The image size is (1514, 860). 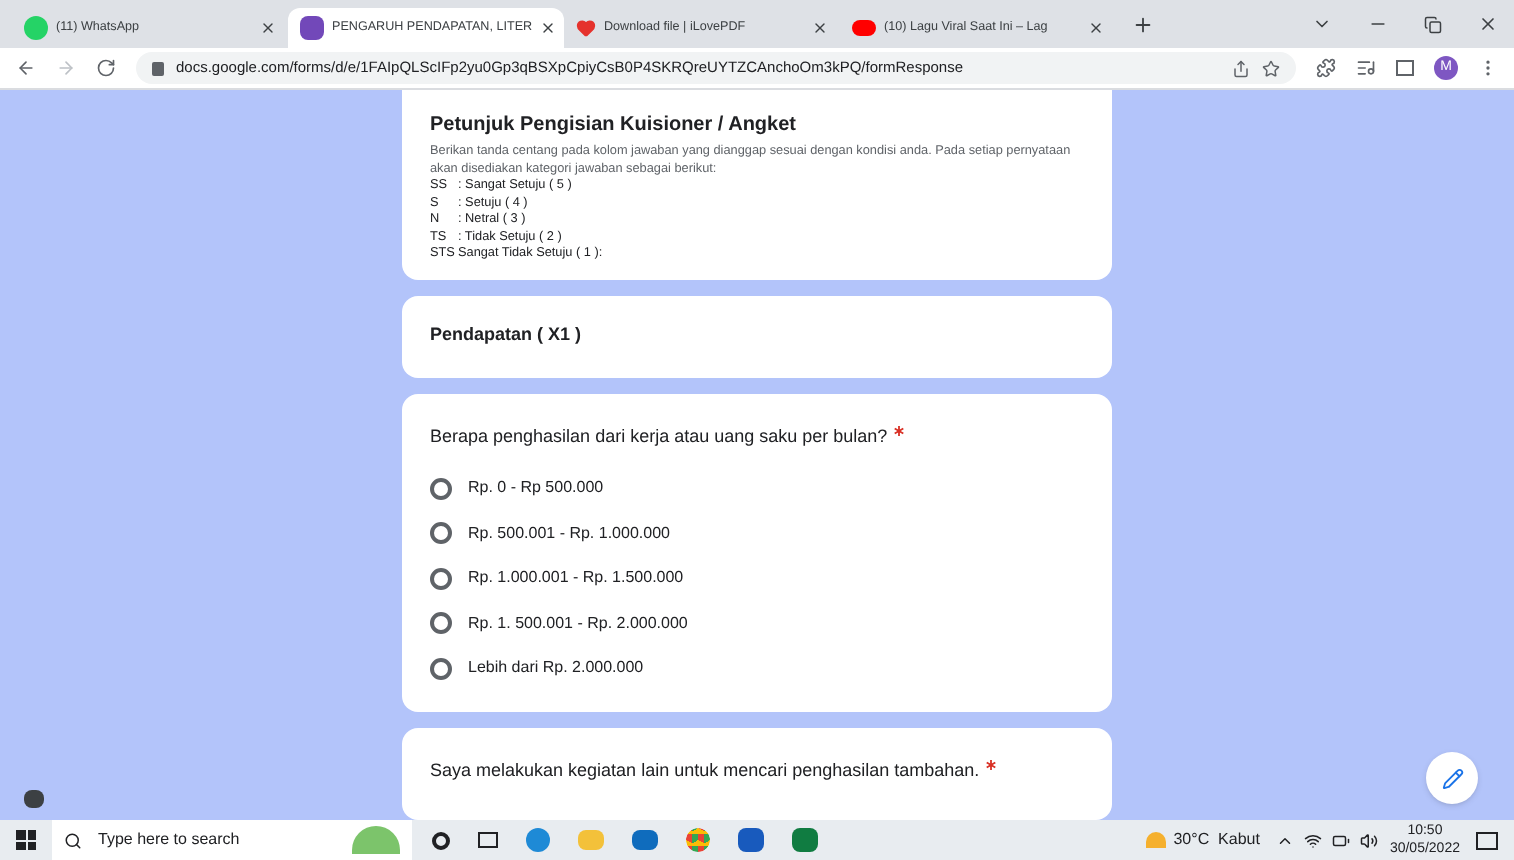 I want to click on notification-icon, so click(x=1487, y=840).